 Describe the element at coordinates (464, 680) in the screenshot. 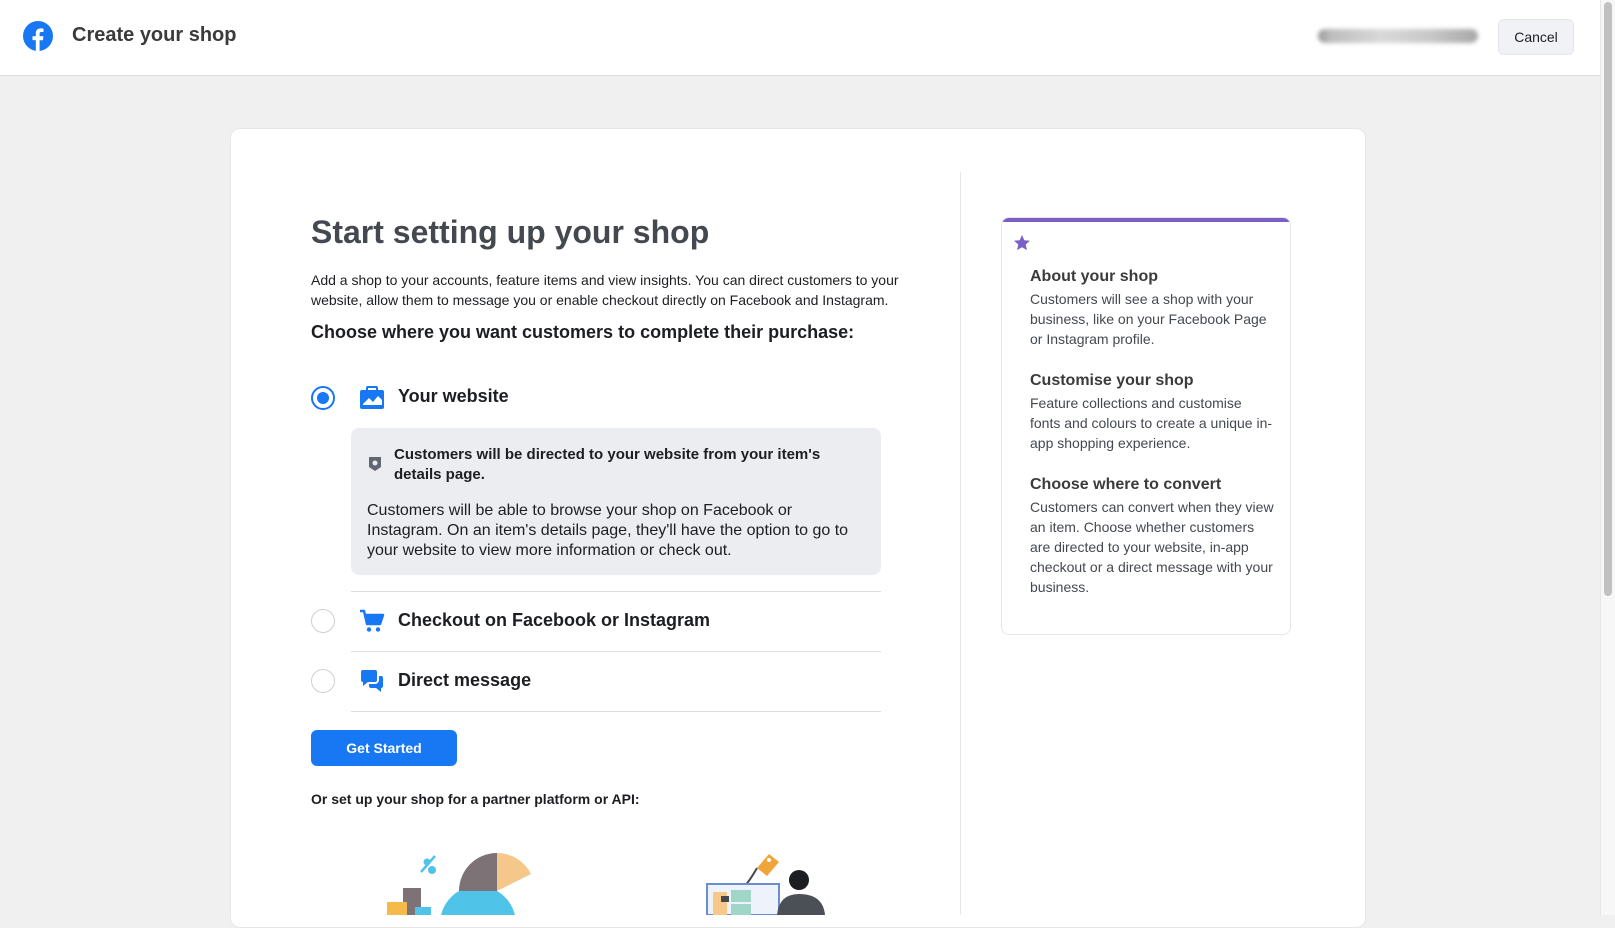

I see `option-label-direct-message: Direct message` at that location.